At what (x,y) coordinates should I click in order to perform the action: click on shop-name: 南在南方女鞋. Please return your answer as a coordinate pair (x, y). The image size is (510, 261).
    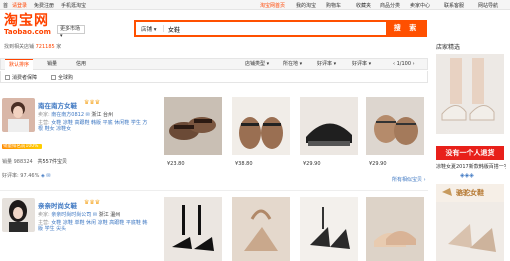
    Looking at the image, I should click on (57, 105).